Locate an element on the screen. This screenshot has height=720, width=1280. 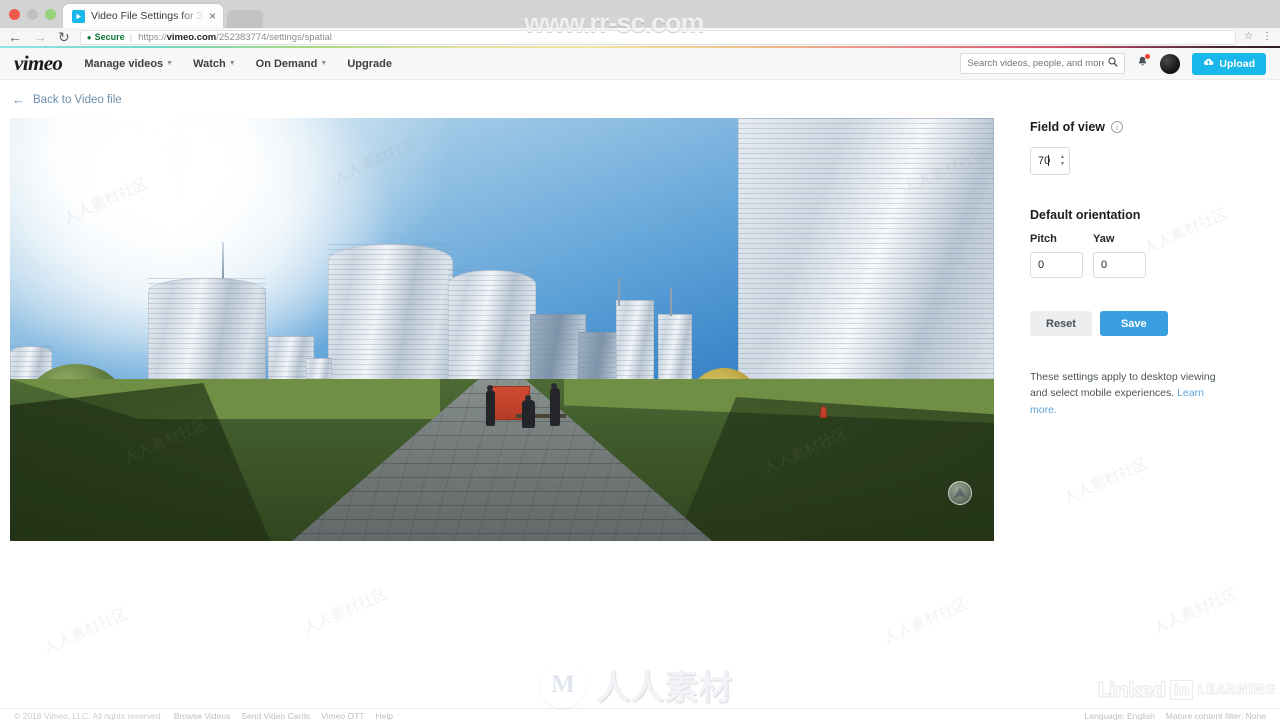
orientation-compass is located at coordinates (960, 493).